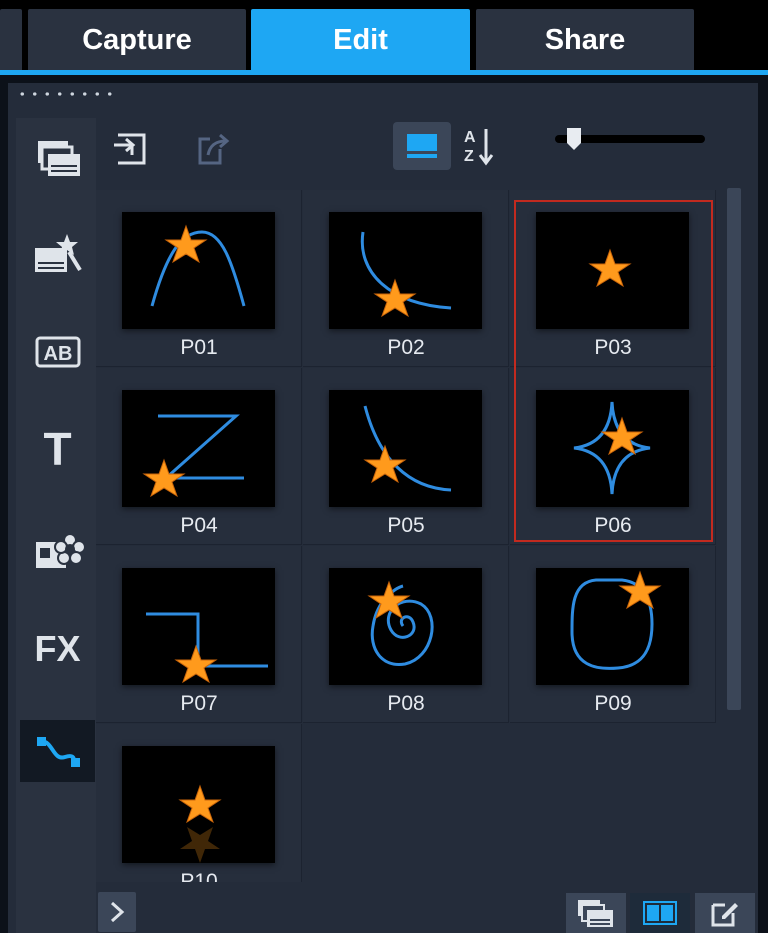 Image resolution: width=768 pixels, height=933 pixels. I want to click on zoom-slider-thumb, so click(574, 139).